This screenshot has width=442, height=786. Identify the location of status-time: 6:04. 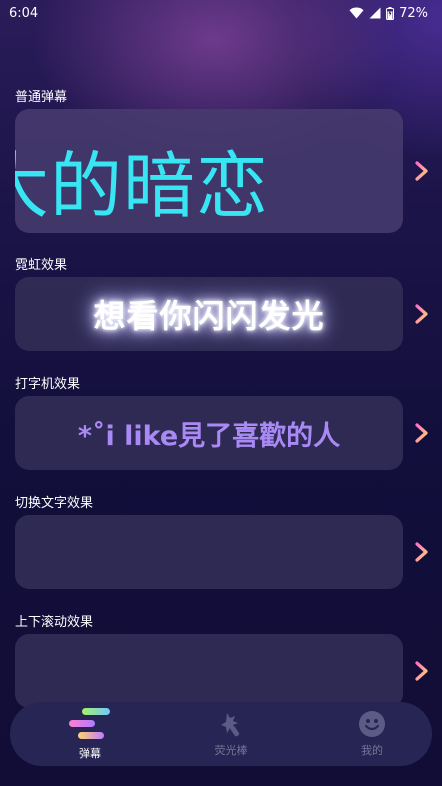
(24, 13).